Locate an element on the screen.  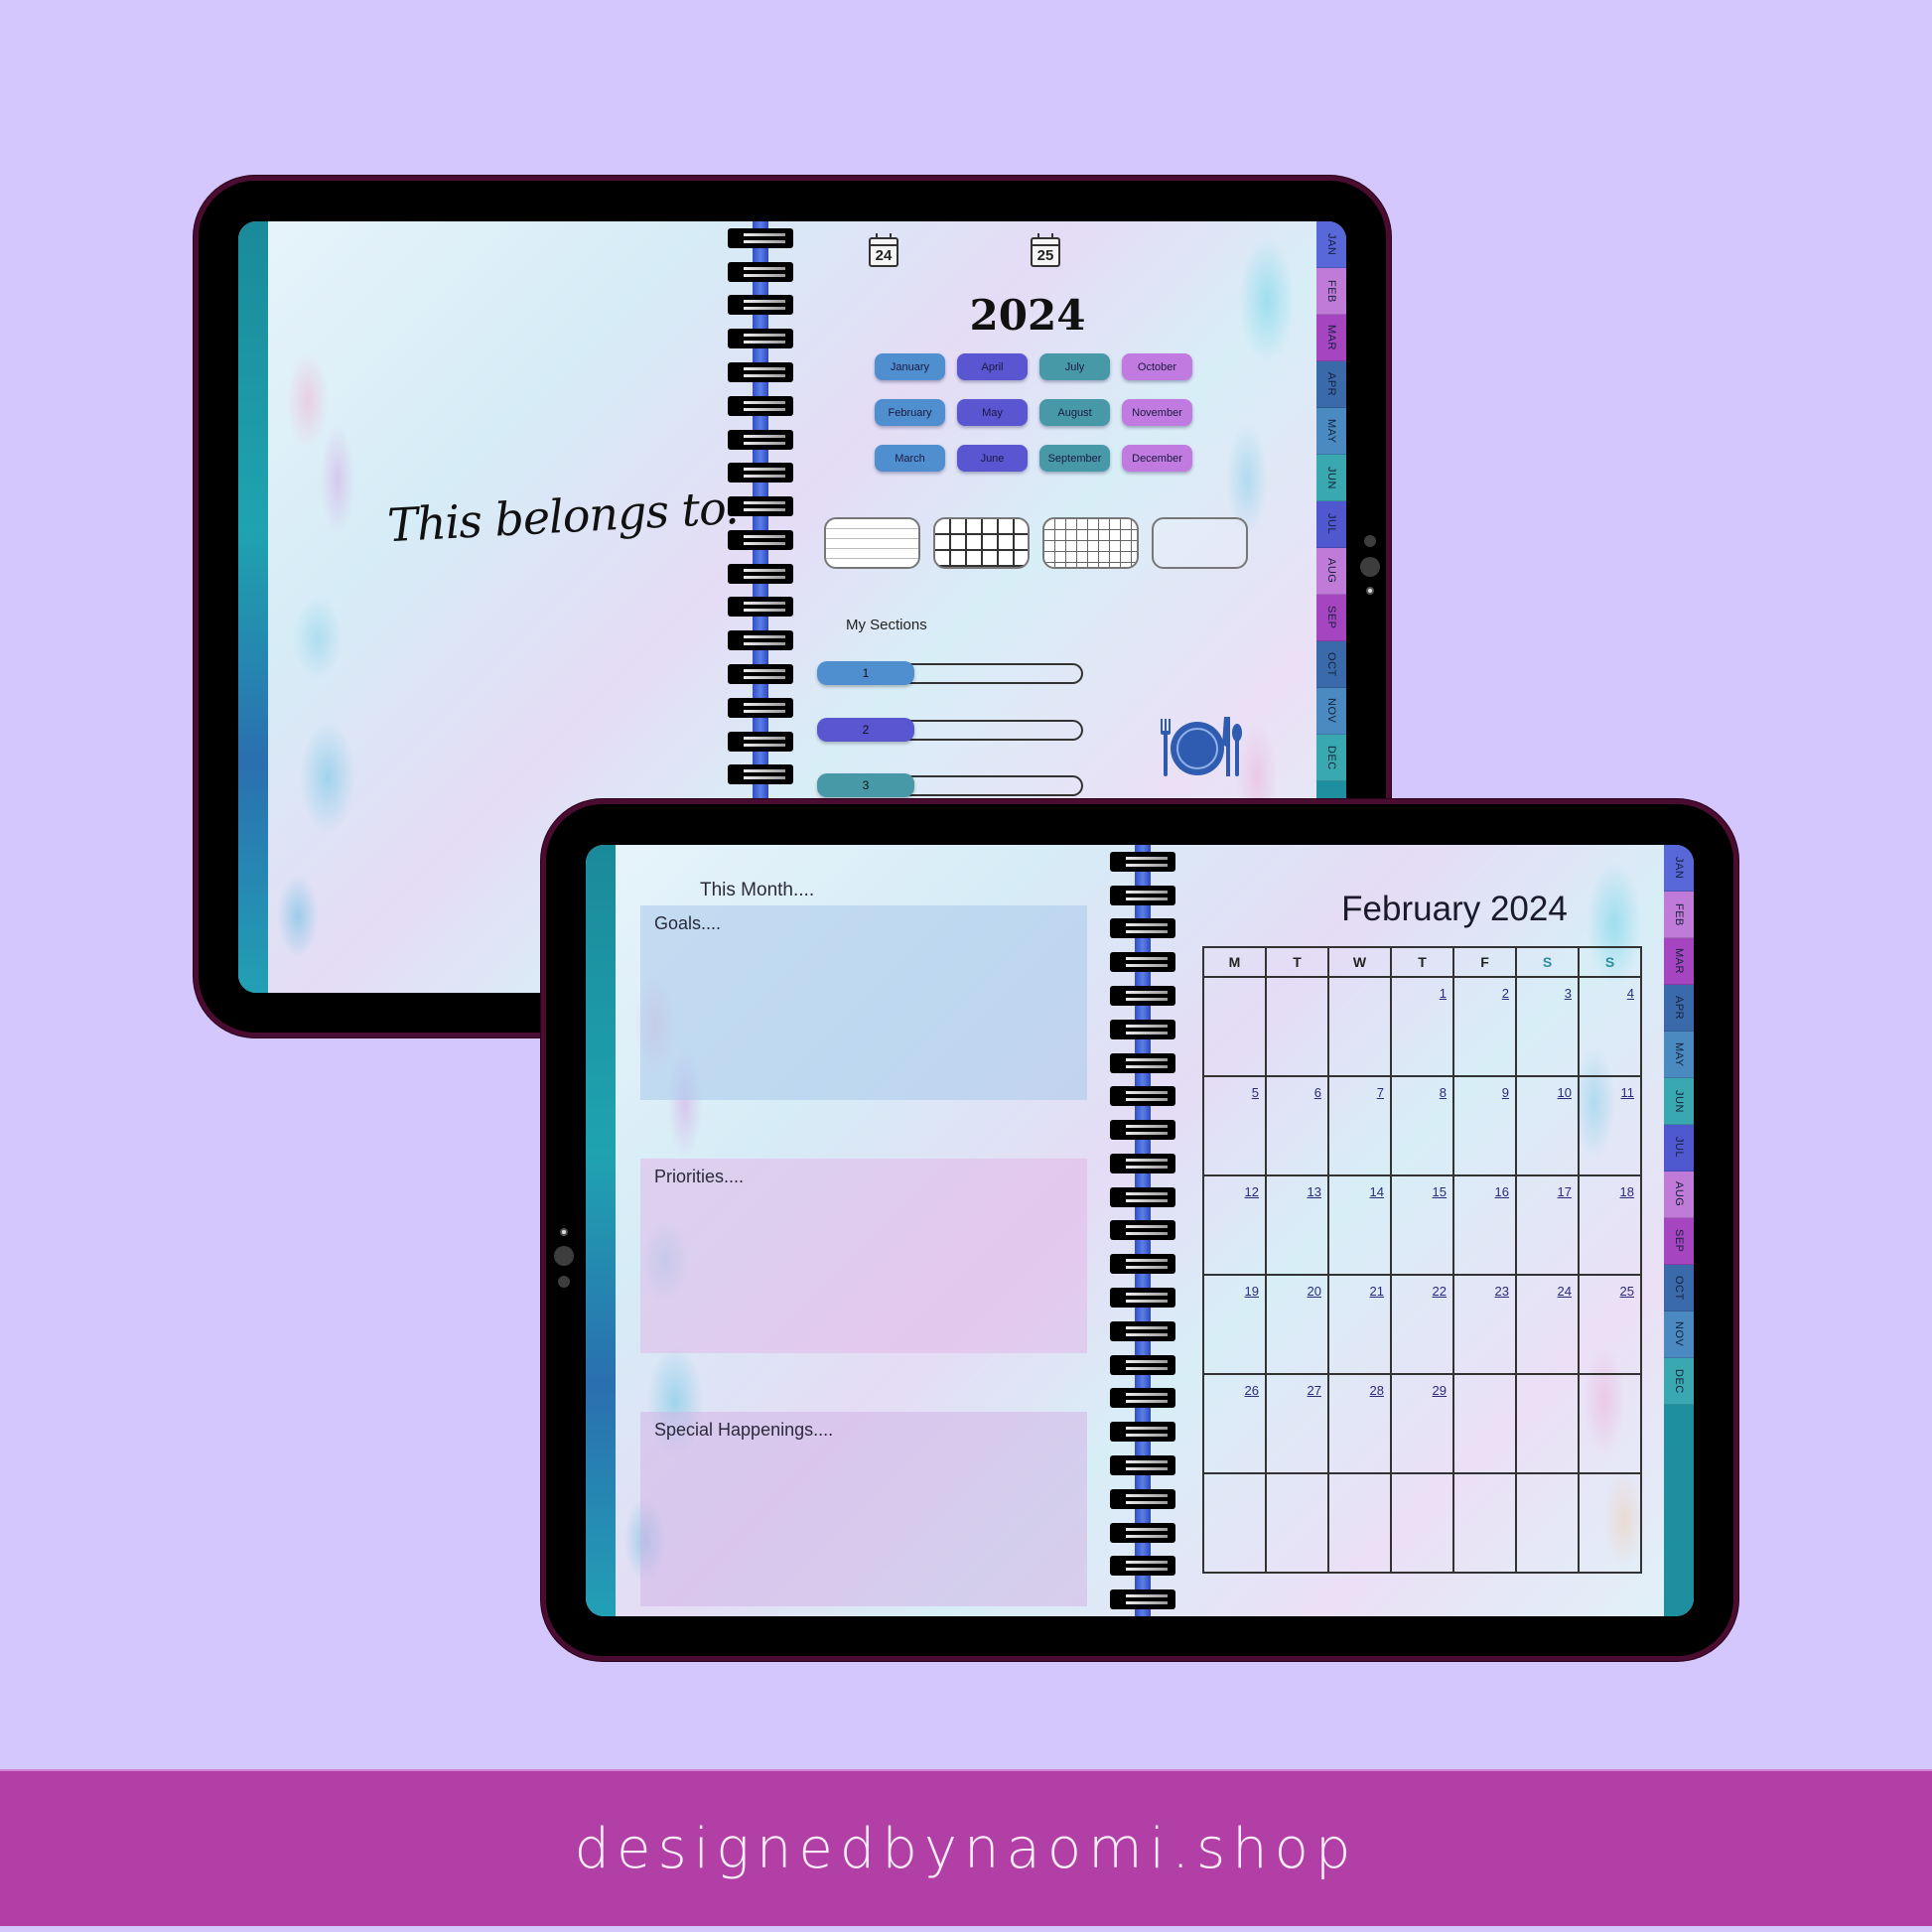
calendar-day-cell: 8 is located at coordinates (1423, 1127).